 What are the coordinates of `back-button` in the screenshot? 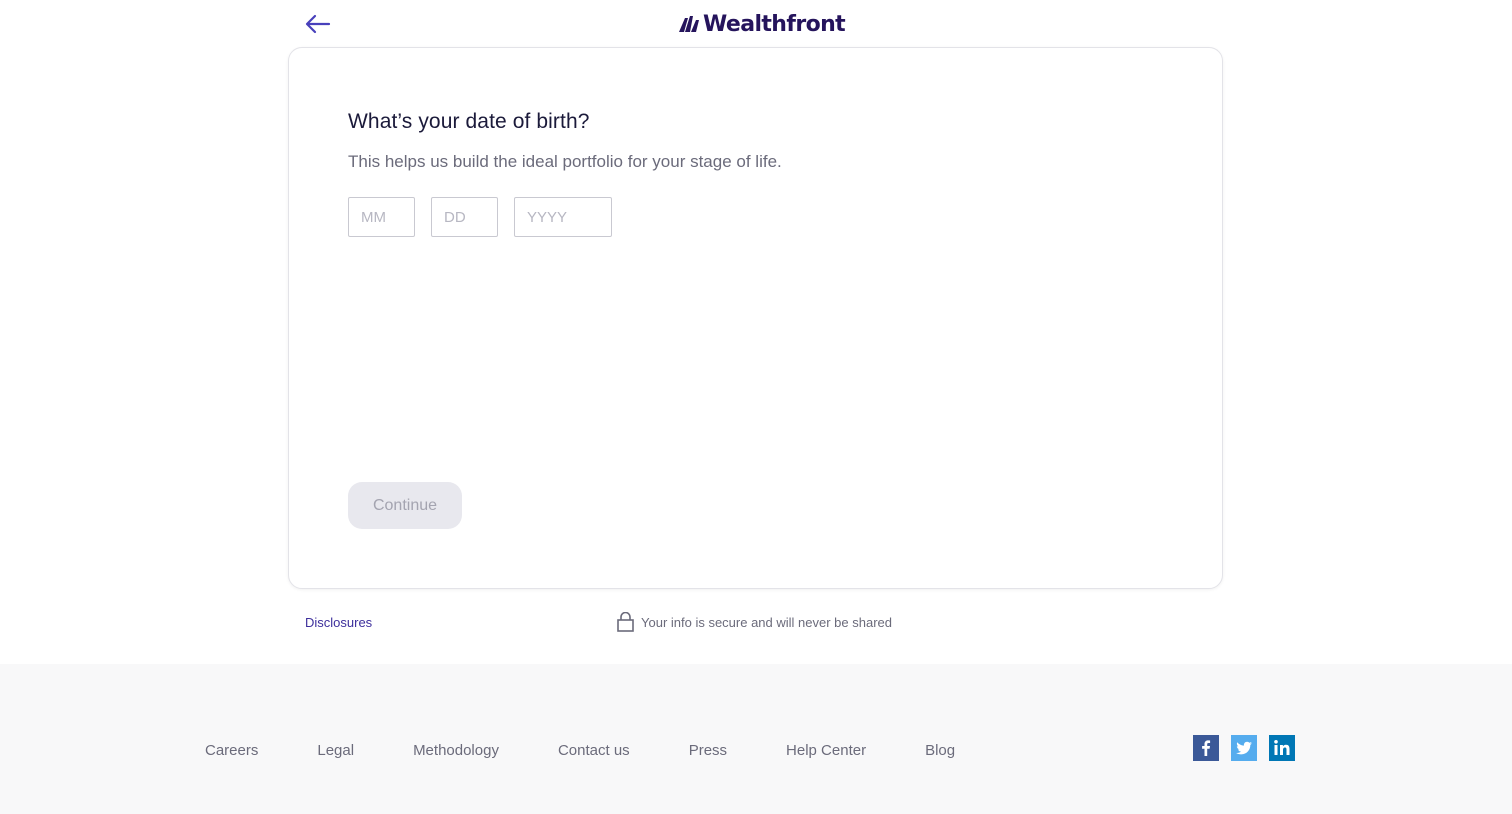 It's located at (318, 24).